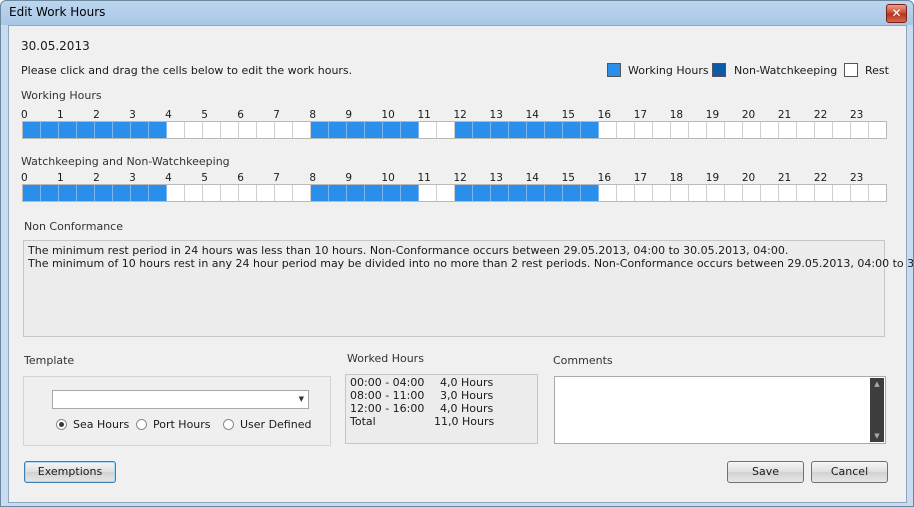 This screenshot has height=507, width=914. What do you see at coordinates (457, 13) in the screenshot?
I see `title-bar: Edit Work Hours ✕` at bounding box center [457, 13].